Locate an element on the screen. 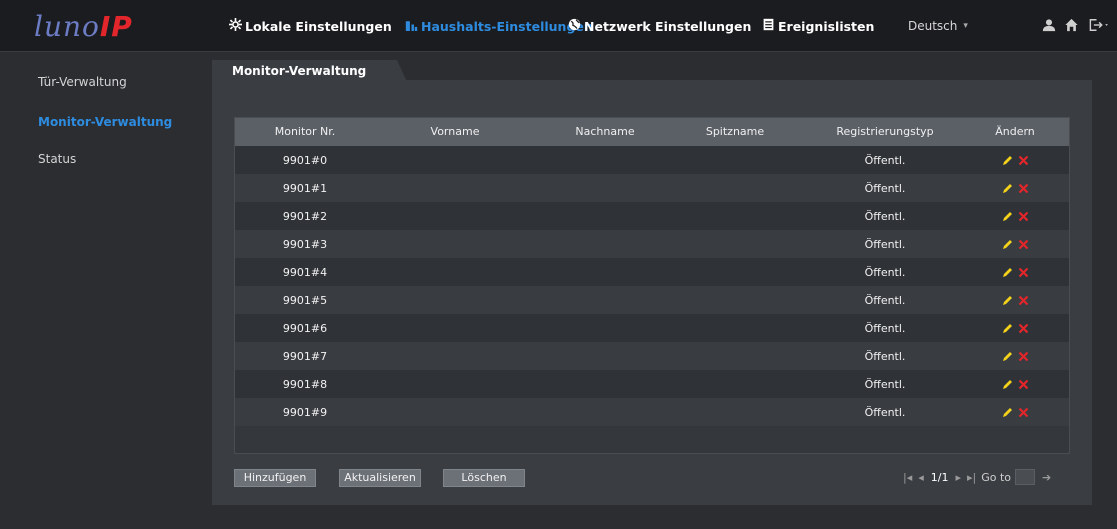  column-header-spitzname: Spitzname is located at coordinates (735, 131).